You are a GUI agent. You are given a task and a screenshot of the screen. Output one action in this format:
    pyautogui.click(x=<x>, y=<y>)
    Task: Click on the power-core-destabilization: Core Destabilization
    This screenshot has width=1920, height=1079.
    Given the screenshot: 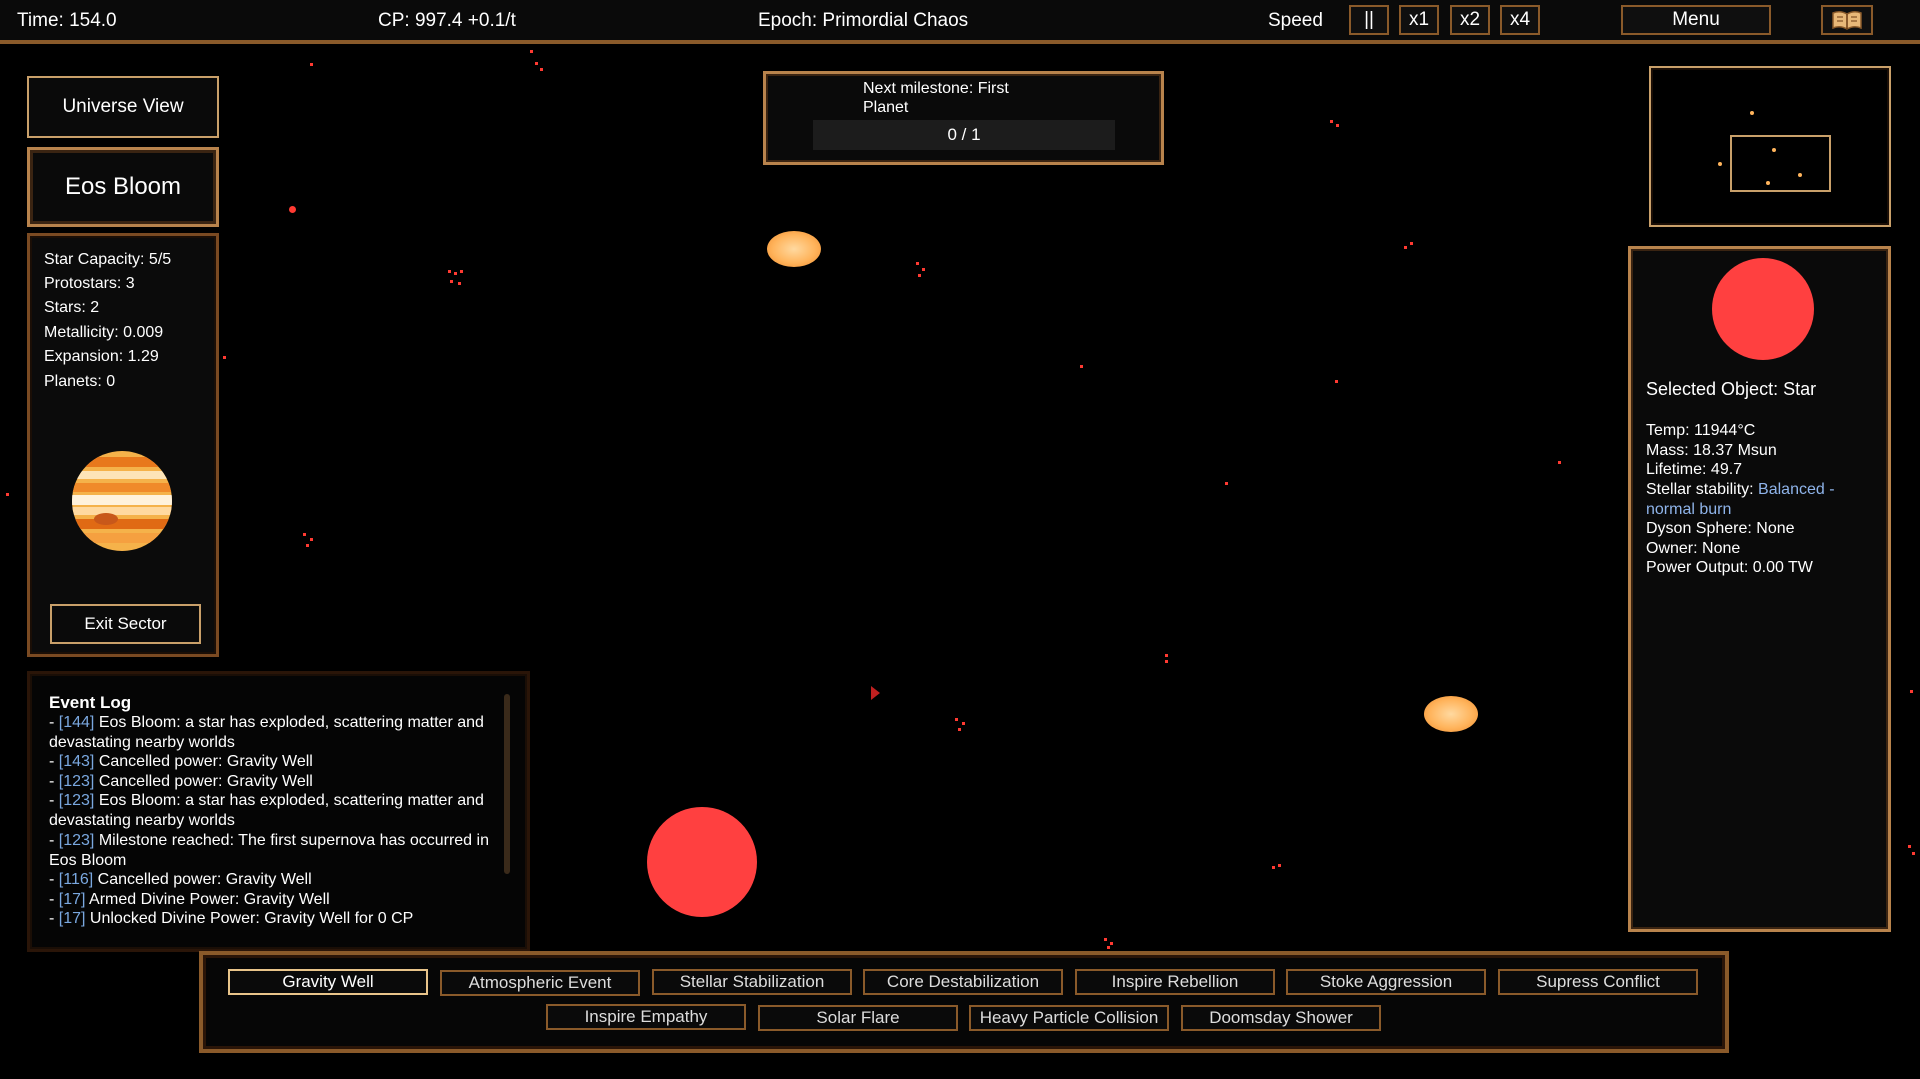 What is the action you would take?
    pyautogui.click(x=963, y=982)
    